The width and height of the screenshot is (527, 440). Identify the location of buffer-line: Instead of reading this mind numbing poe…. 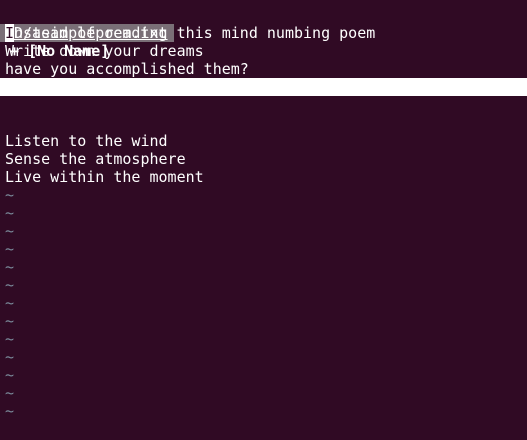
(265, 33).